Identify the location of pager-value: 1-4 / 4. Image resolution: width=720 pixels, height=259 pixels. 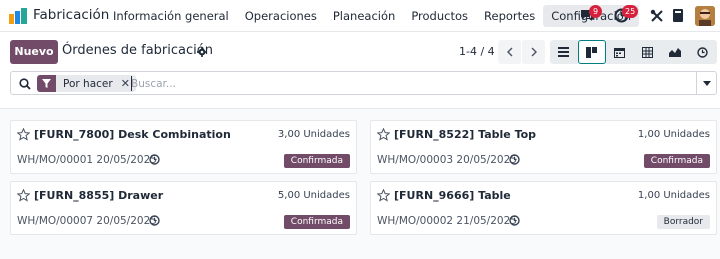
(477, 51).